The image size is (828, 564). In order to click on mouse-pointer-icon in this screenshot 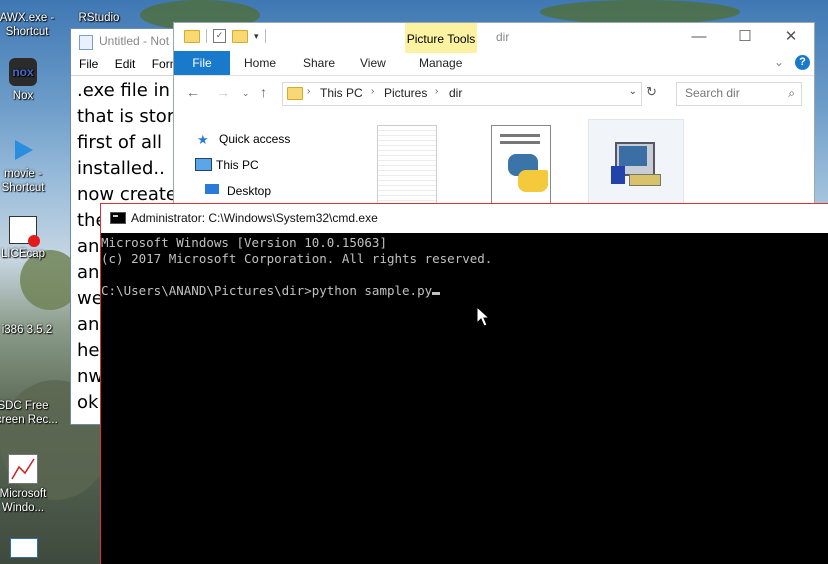, I will do `click(483, 316)`.